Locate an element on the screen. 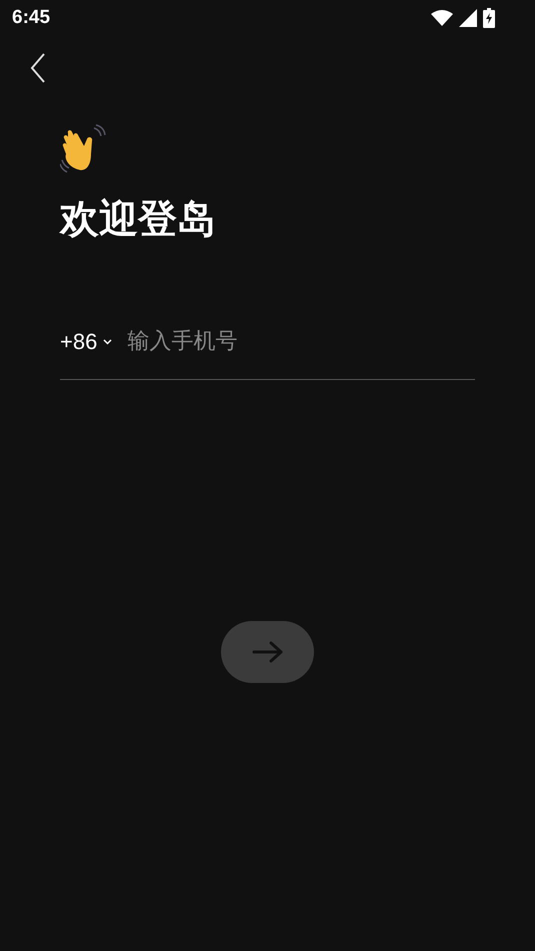 This screenshot has height=951, width=535. phone-field: +86 输入手机号 is located at coordinates (267, 343).